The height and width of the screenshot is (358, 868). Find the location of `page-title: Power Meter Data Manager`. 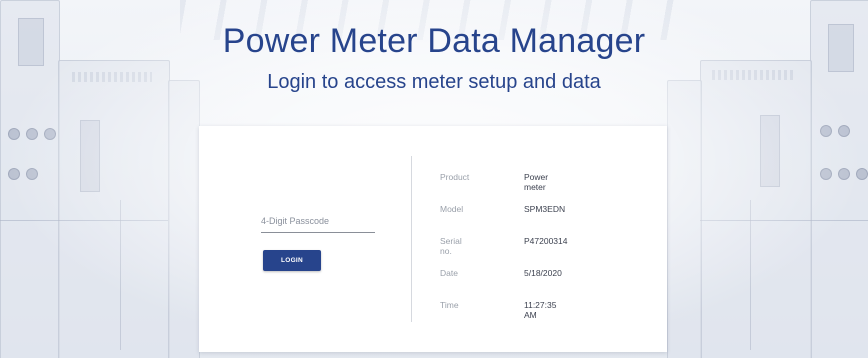

page-title: Power Meter Data Manager is located at coordinates (434, 41).